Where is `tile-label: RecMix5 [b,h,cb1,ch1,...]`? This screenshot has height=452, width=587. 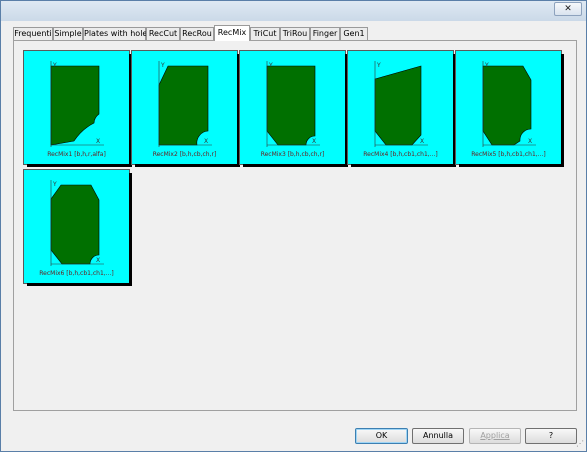
tile-label: RecMix5 [b,h,cb1,ch1,...] is located at coordinates (508, 154).